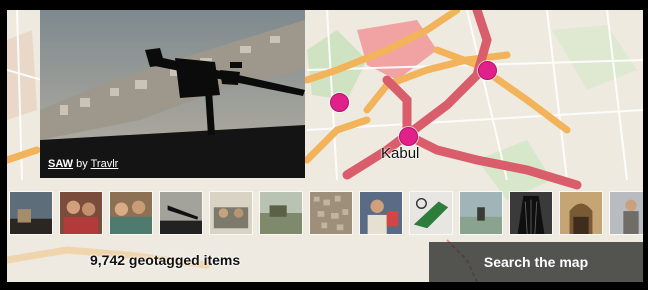 This screenshot has height=290, width=648. Describe the element at coordinates (60, 164) in the screenshot. I see `photo-title-link: SAW` at that location.